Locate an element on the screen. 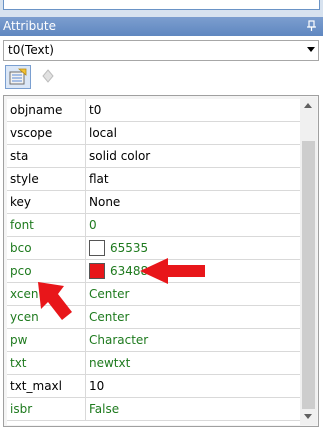 The image size is (323, 430). property-value: t0 is located at coordinates (95, 110).